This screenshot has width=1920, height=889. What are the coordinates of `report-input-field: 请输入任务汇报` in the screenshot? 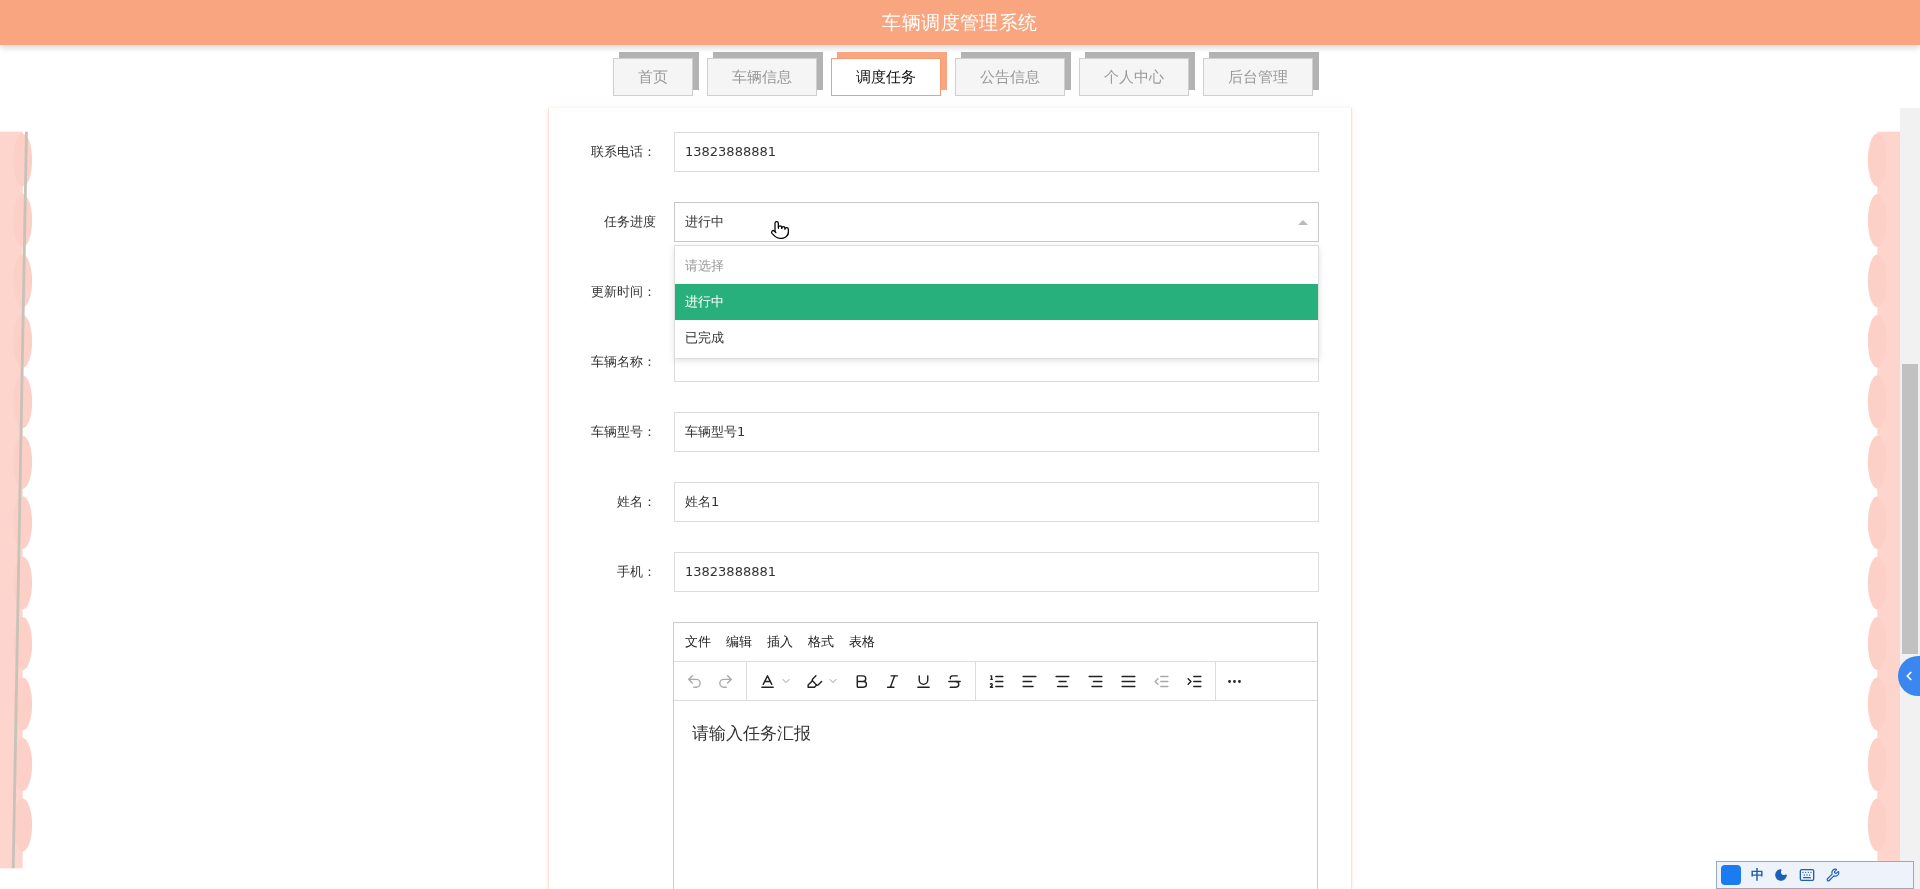 It's located at (995, 795).